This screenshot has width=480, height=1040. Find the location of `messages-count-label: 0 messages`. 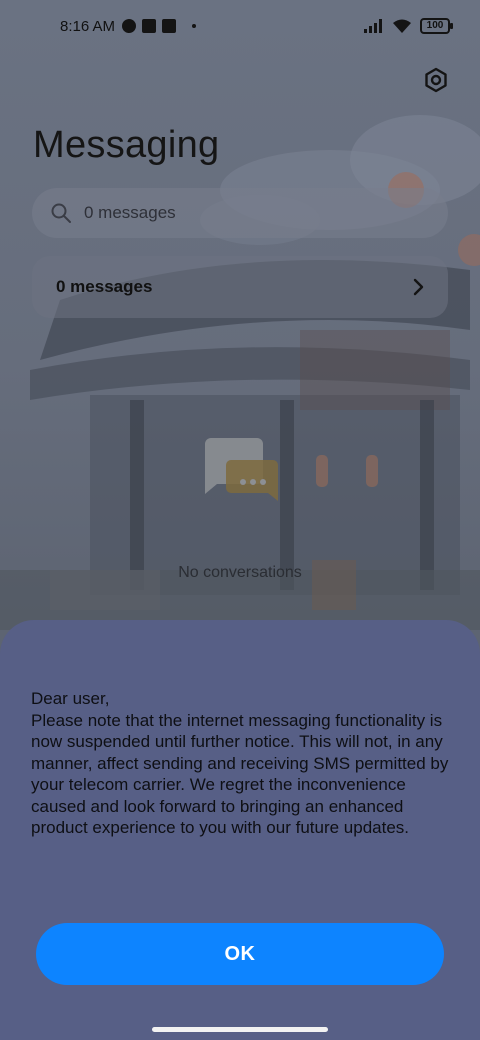

messages-count-label: 0 messages is located at coordinates (104, 286).